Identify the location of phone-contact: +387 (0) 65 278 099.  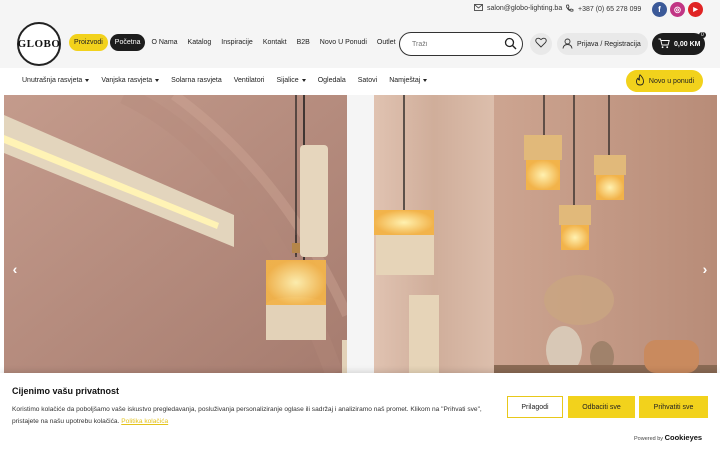
(603, 9).